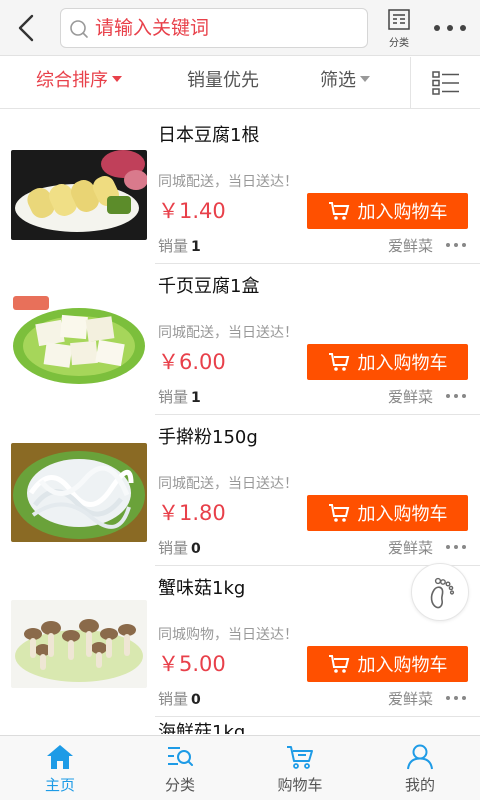 Image resolution: width=480 pixels, height=800 pixels. I want to click on product-image-mushrooms, so click(79, 644).